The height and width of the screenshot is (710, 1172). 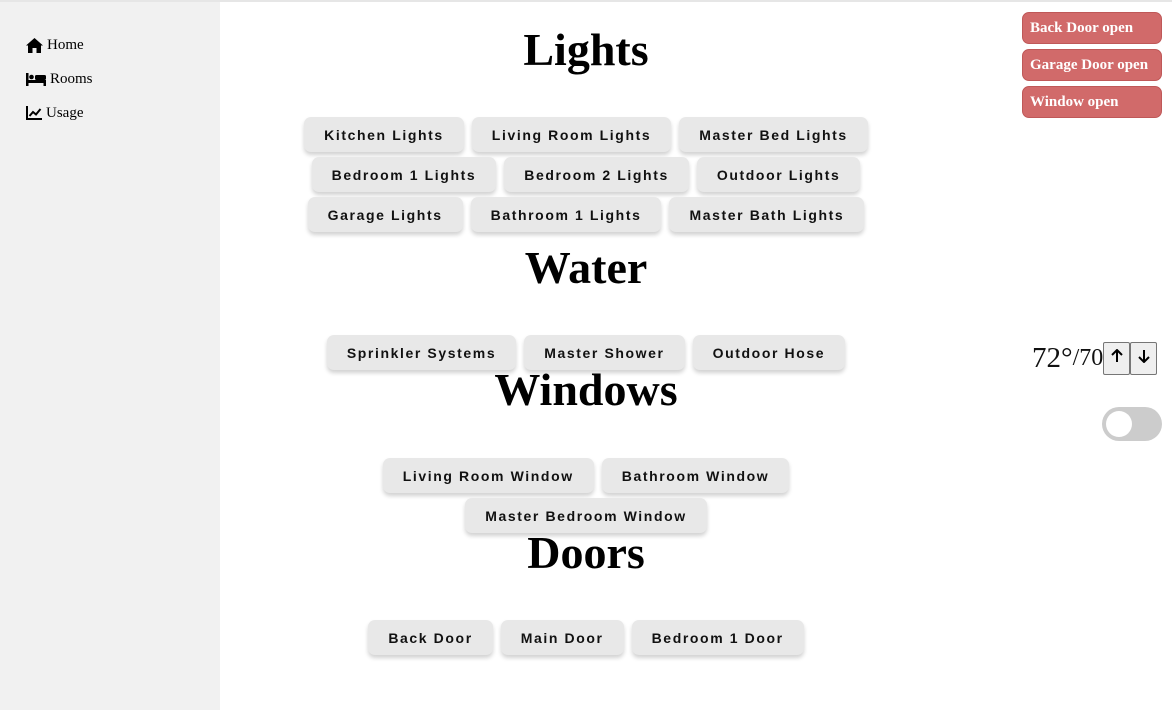 What do you see at coordinates (586, 389) in the screenshot?
I see `section-title-windows: Windows` at bounding box center [586, 389].